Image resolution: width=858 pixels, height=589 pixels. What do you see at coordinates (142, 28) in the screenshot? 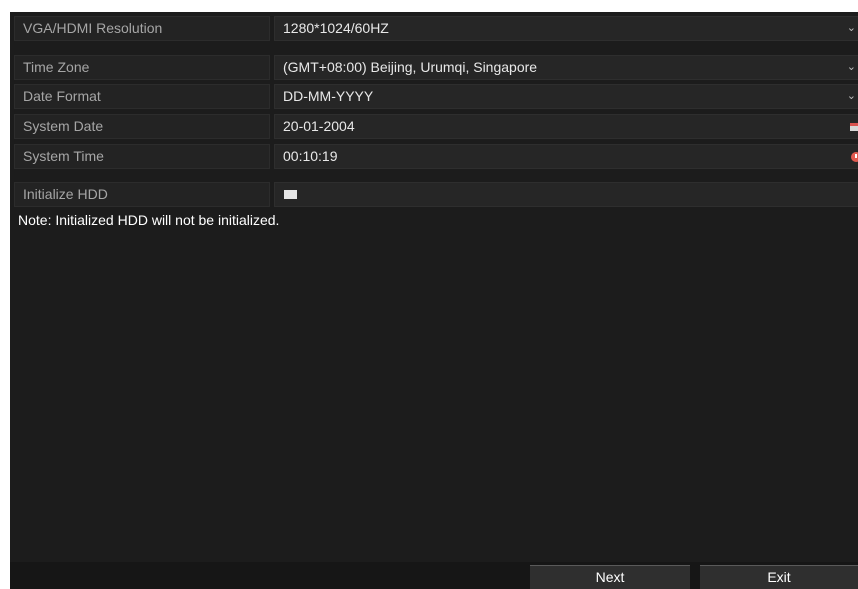
I see `resolution-label: VGA/HDMI Resolution` at bounding box center [142, 28].